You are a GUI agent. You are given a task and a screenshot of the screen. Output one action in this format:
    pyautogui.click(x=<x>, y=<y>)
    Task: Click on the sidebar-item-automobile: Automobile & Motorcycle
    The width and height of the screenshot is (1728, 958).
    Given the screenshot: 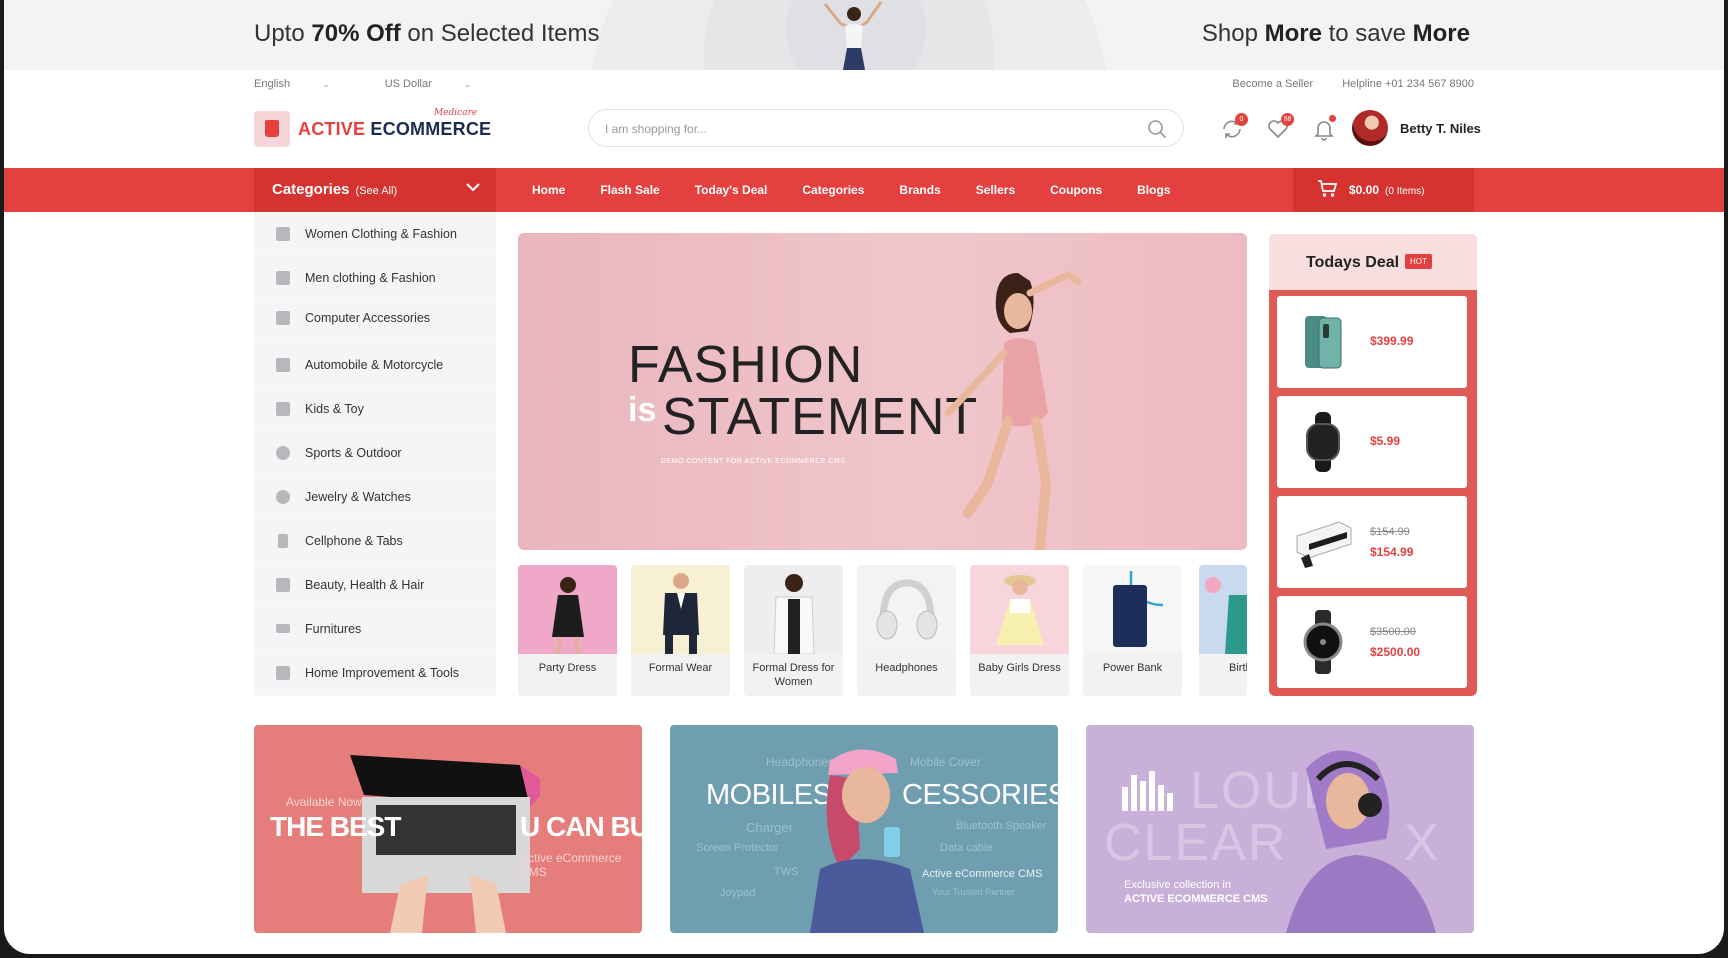 What is the action you would take?
    pyautogui.click(x=375, y=365)
    